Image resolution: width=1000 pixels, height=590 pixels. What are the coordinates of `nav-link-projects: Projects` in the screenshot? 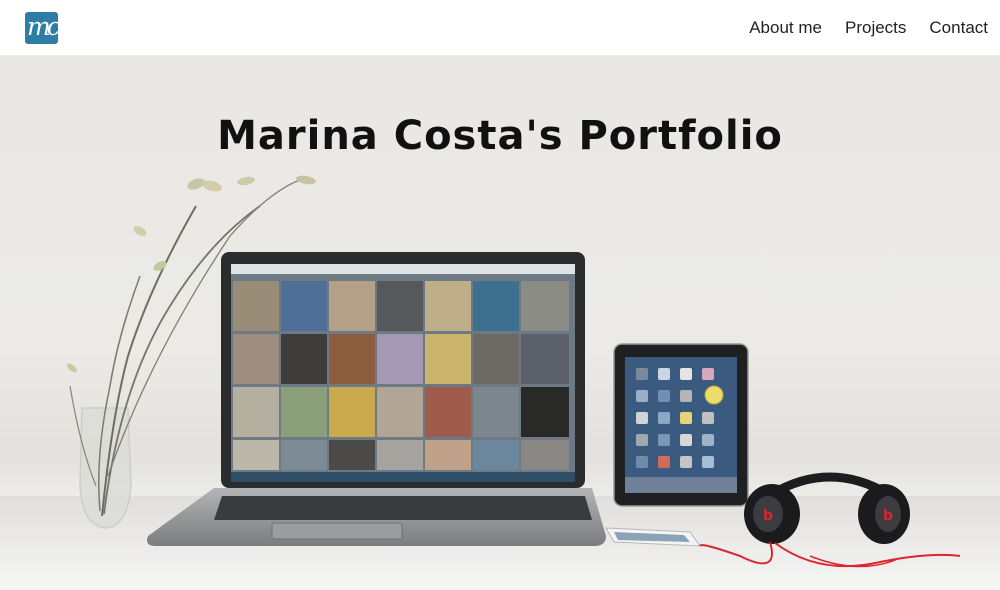 It's located at (875, 28).